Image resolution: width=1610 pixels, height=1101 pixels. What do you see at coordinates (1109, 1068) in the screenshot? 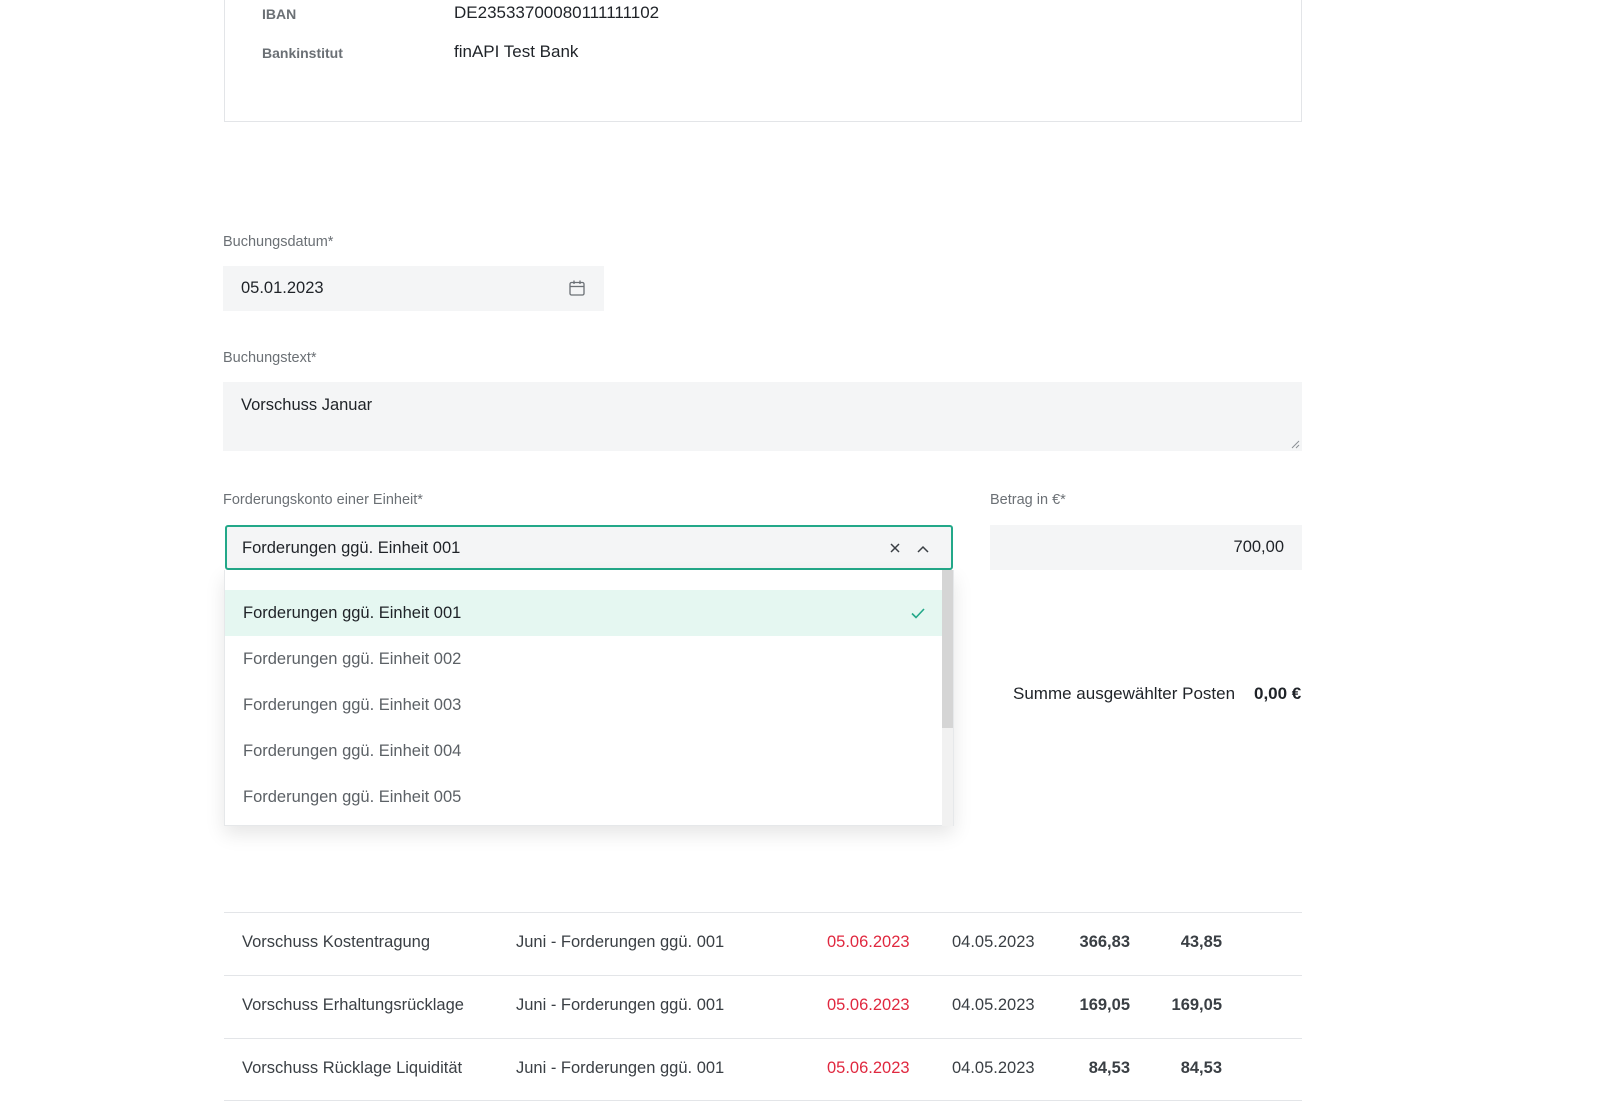
I see `row-amount: 84,53` at bounding box center [1109, 1068].